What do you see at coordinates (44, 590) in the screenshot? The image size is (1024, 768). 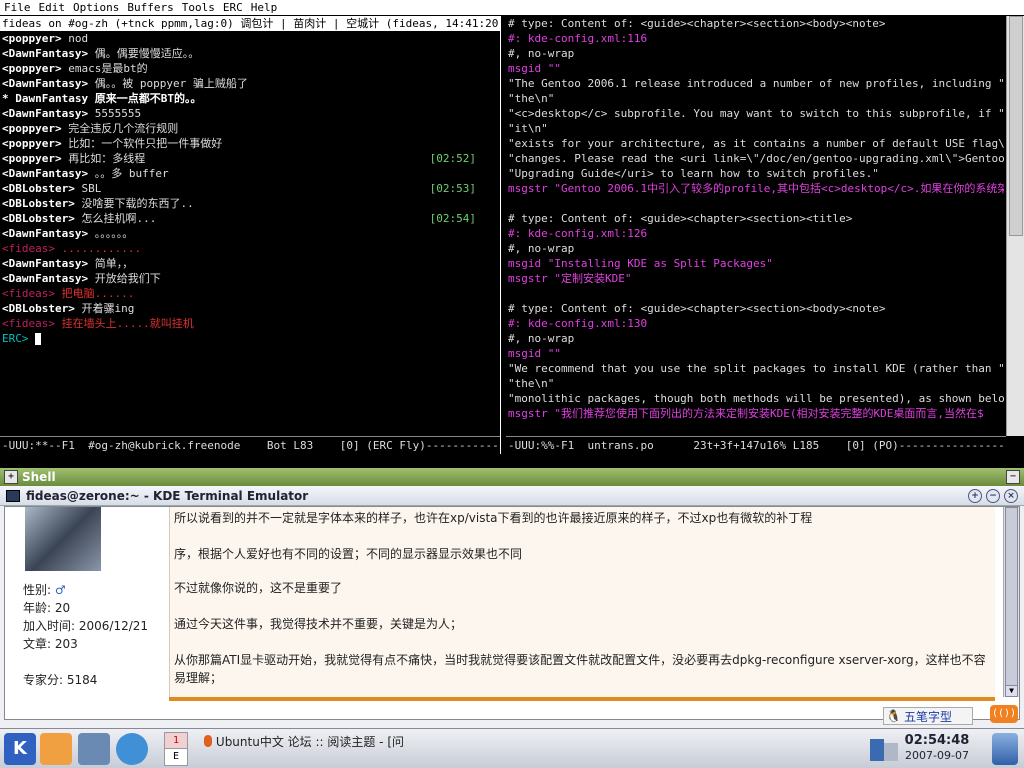 I see `profile-gender: 性别: ♂` at bounding box center [44, 590].